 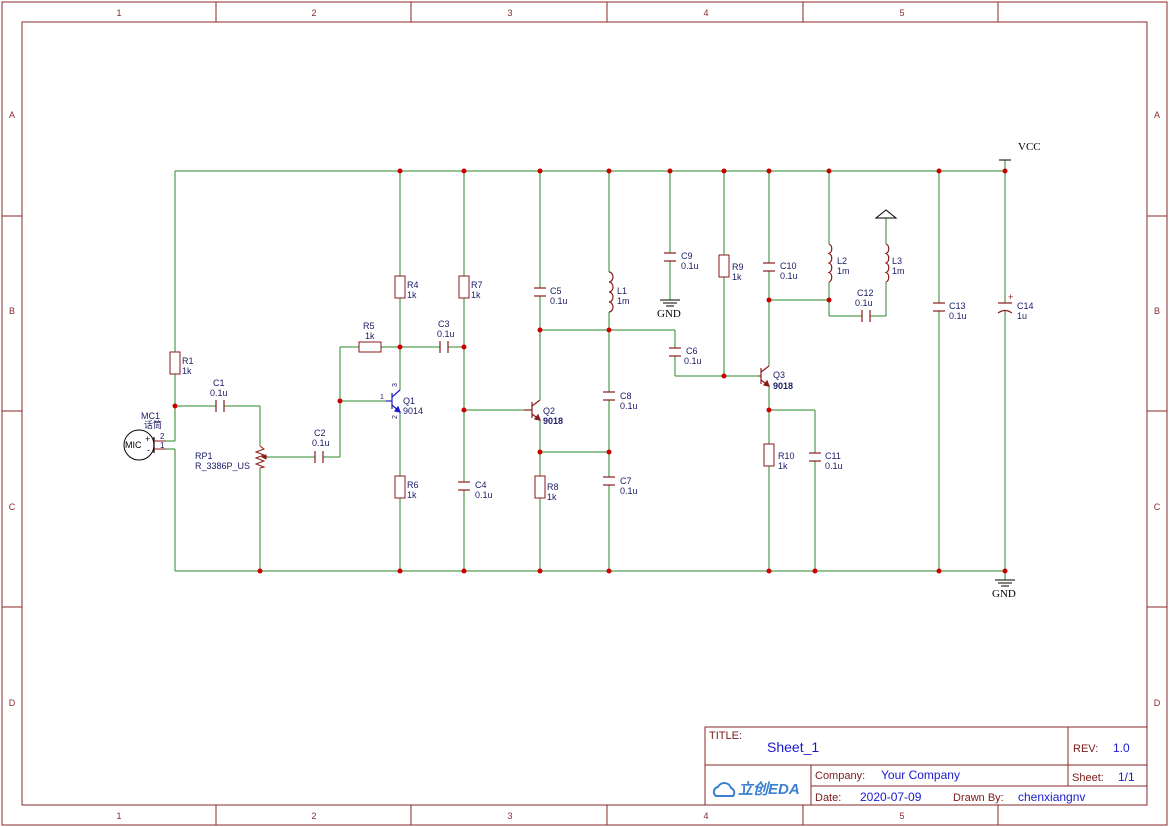 What do you see at coordinates (187, 371) in the screenshot?
I see `r1-value: 1k` at bounding box center [187, 371].